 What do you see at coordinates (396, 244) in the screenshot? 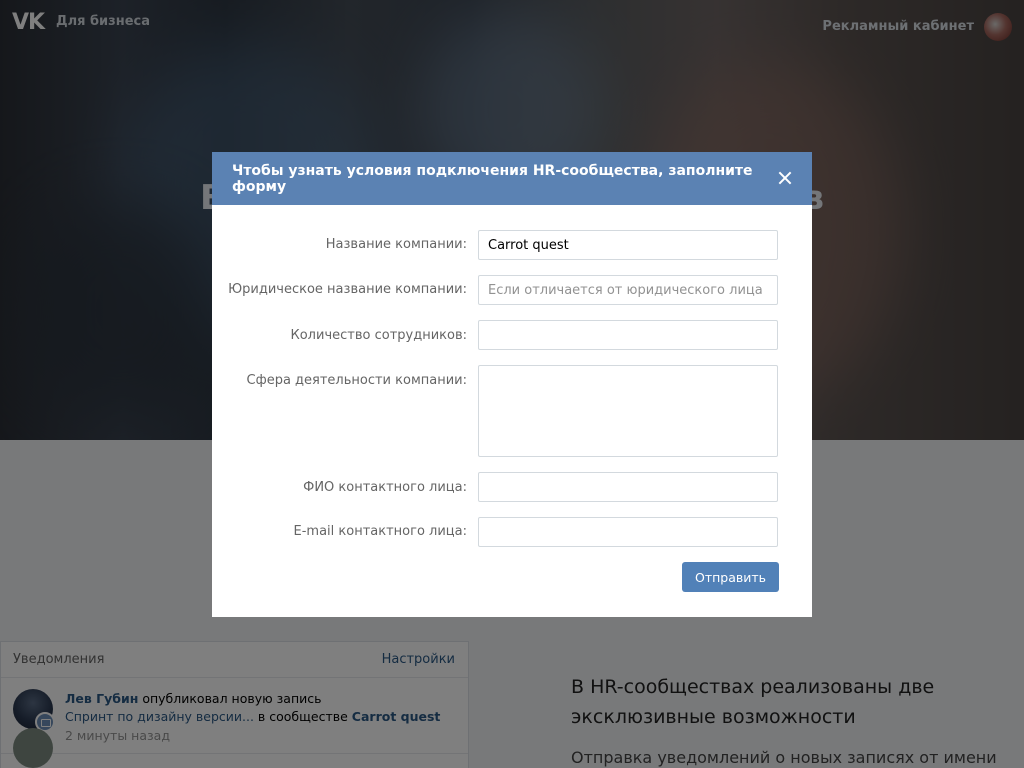
I see `company-name-label: Название компании:` at bounding box center [396, 244].